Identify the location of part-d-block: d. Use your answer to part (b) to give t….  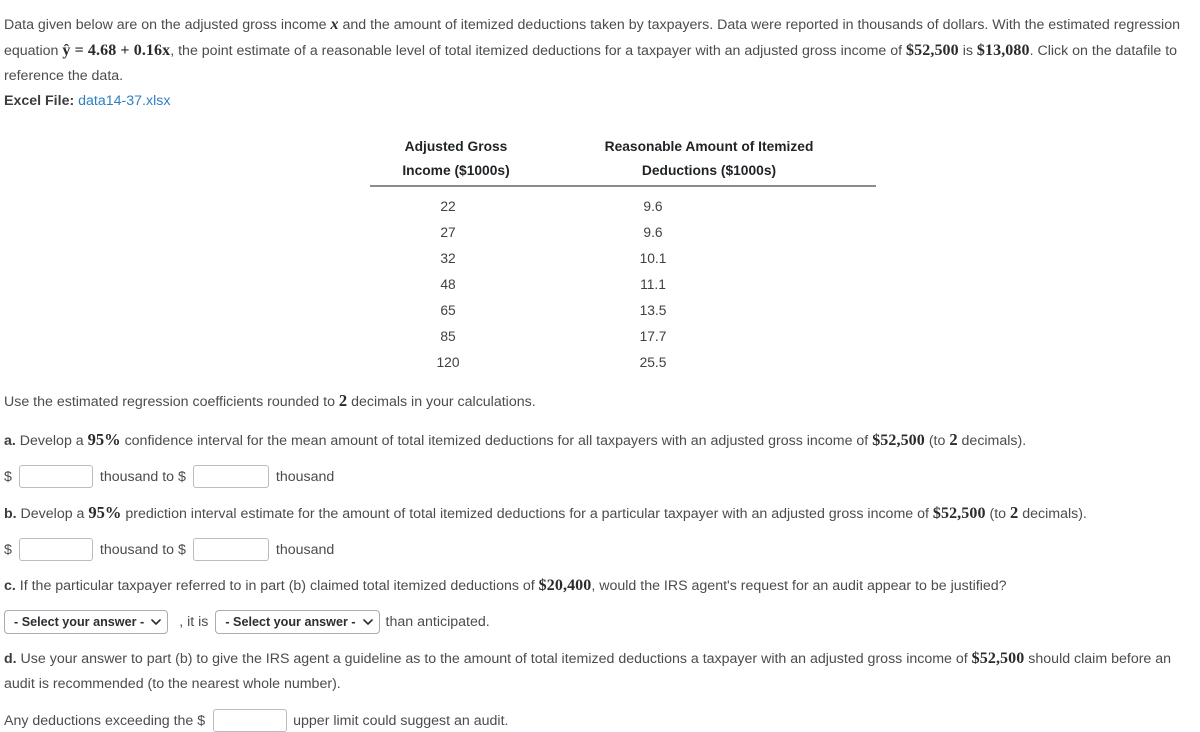
(600, 689).